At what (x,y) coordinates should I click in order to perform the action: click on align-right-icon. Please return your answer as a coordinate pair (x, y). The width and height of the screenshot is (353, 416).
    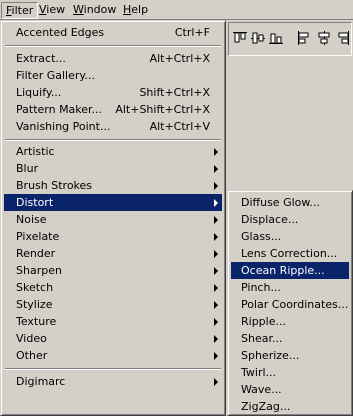
    Looking at the image, I should click on (343, 38).